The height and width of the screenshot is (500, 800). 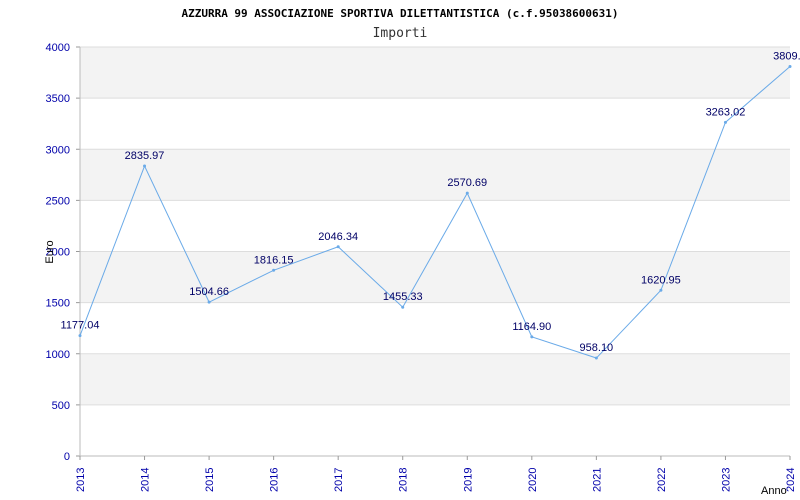 What do you see at coordinates (58, 150) in the screenshot?
I see `y-tick-label: 3000` at bounding box center [58, 150].